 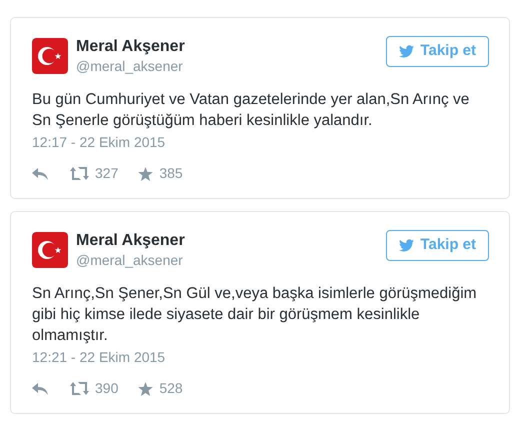 What do you see at coordinates (255, 315) in the screenshot?
I see `tweet-text: Sn Arınç,Sn Şener,Sn Gül ve,veya başka isimlerle görüşmediğim gibi hiç kimse ilede siyasete dair bir görüşmem kesinlikle olmamıştır.` at bounding box center [255, 315].